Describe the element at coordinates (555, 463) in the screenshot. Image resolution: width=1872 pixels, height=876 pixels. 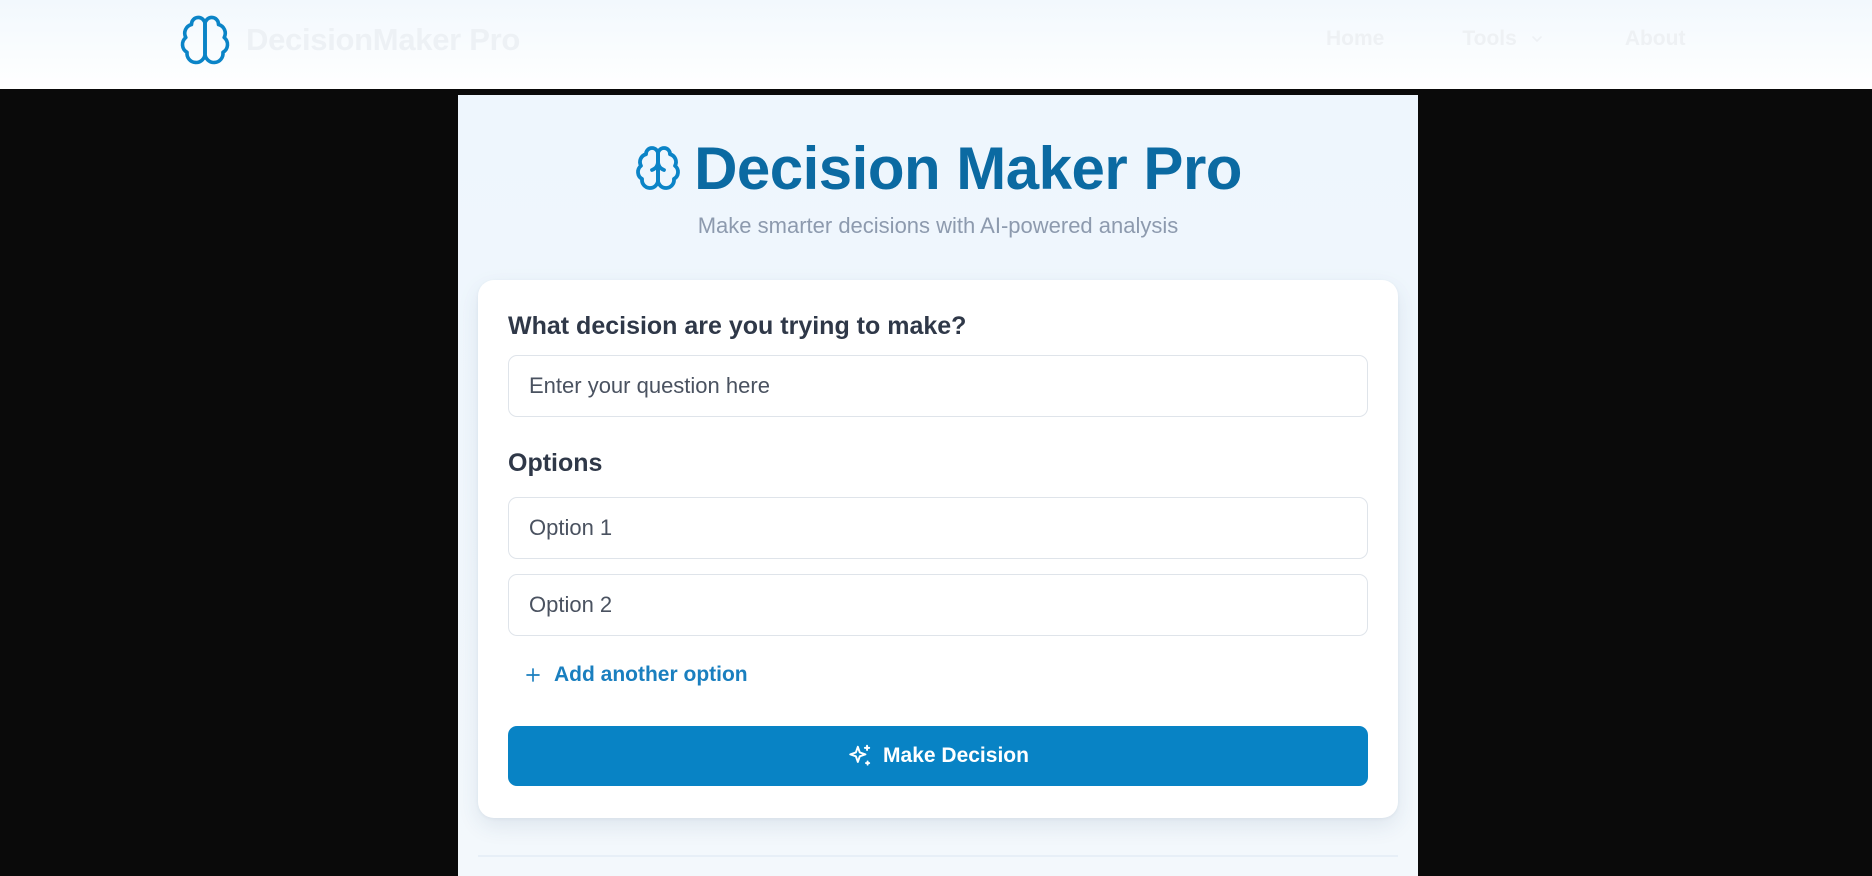
I see `options-label: Options` at that location.